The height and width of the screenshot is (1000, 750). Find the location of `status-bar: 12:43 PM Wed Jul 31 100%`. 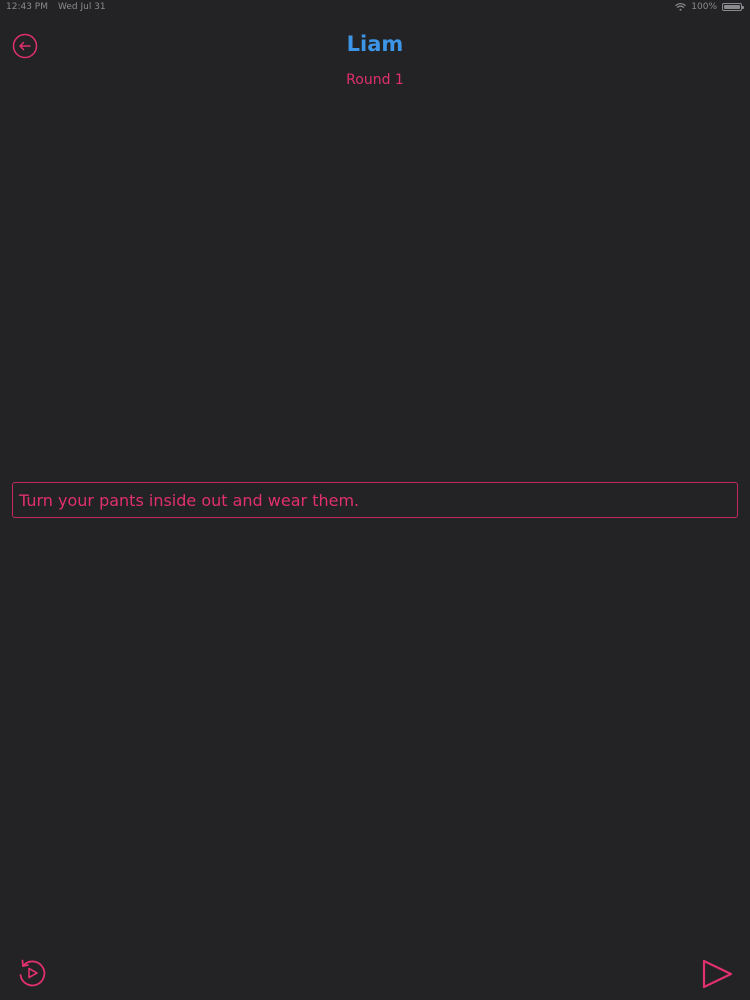

status-bar: 12:43 PM Wed Jul 31 100% is located at coordinates (375, 8).